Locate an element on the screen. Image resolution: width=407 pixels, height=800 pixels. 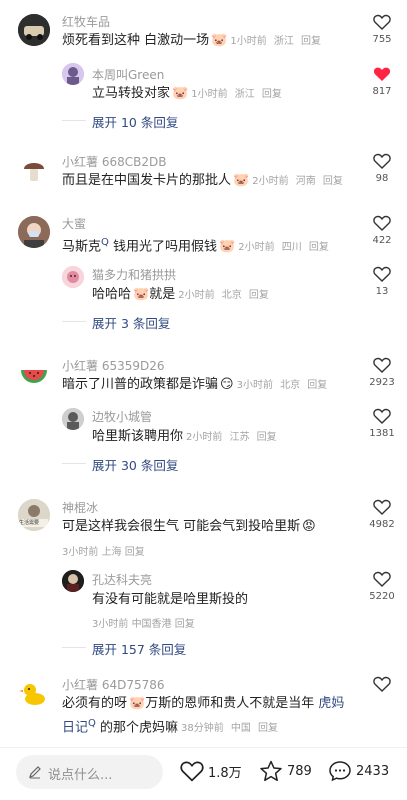
like-button: 5220 is located at coordinates (382, 586).